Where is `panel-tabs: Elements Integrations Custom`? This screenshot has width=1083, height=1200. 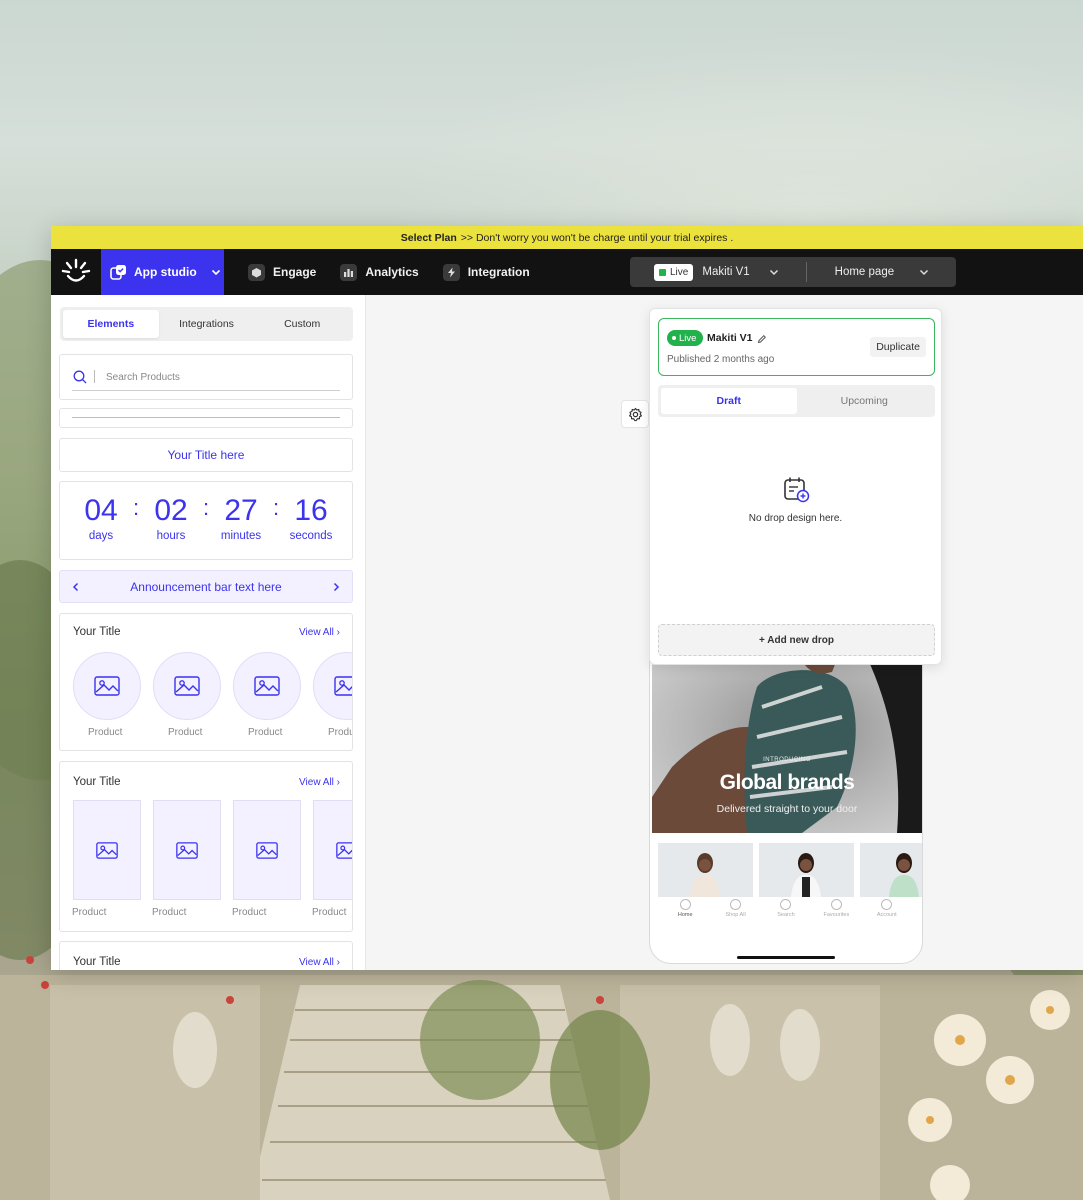
panel-tabs: Elements Integrations Custom is located at coordinates (206, 324).